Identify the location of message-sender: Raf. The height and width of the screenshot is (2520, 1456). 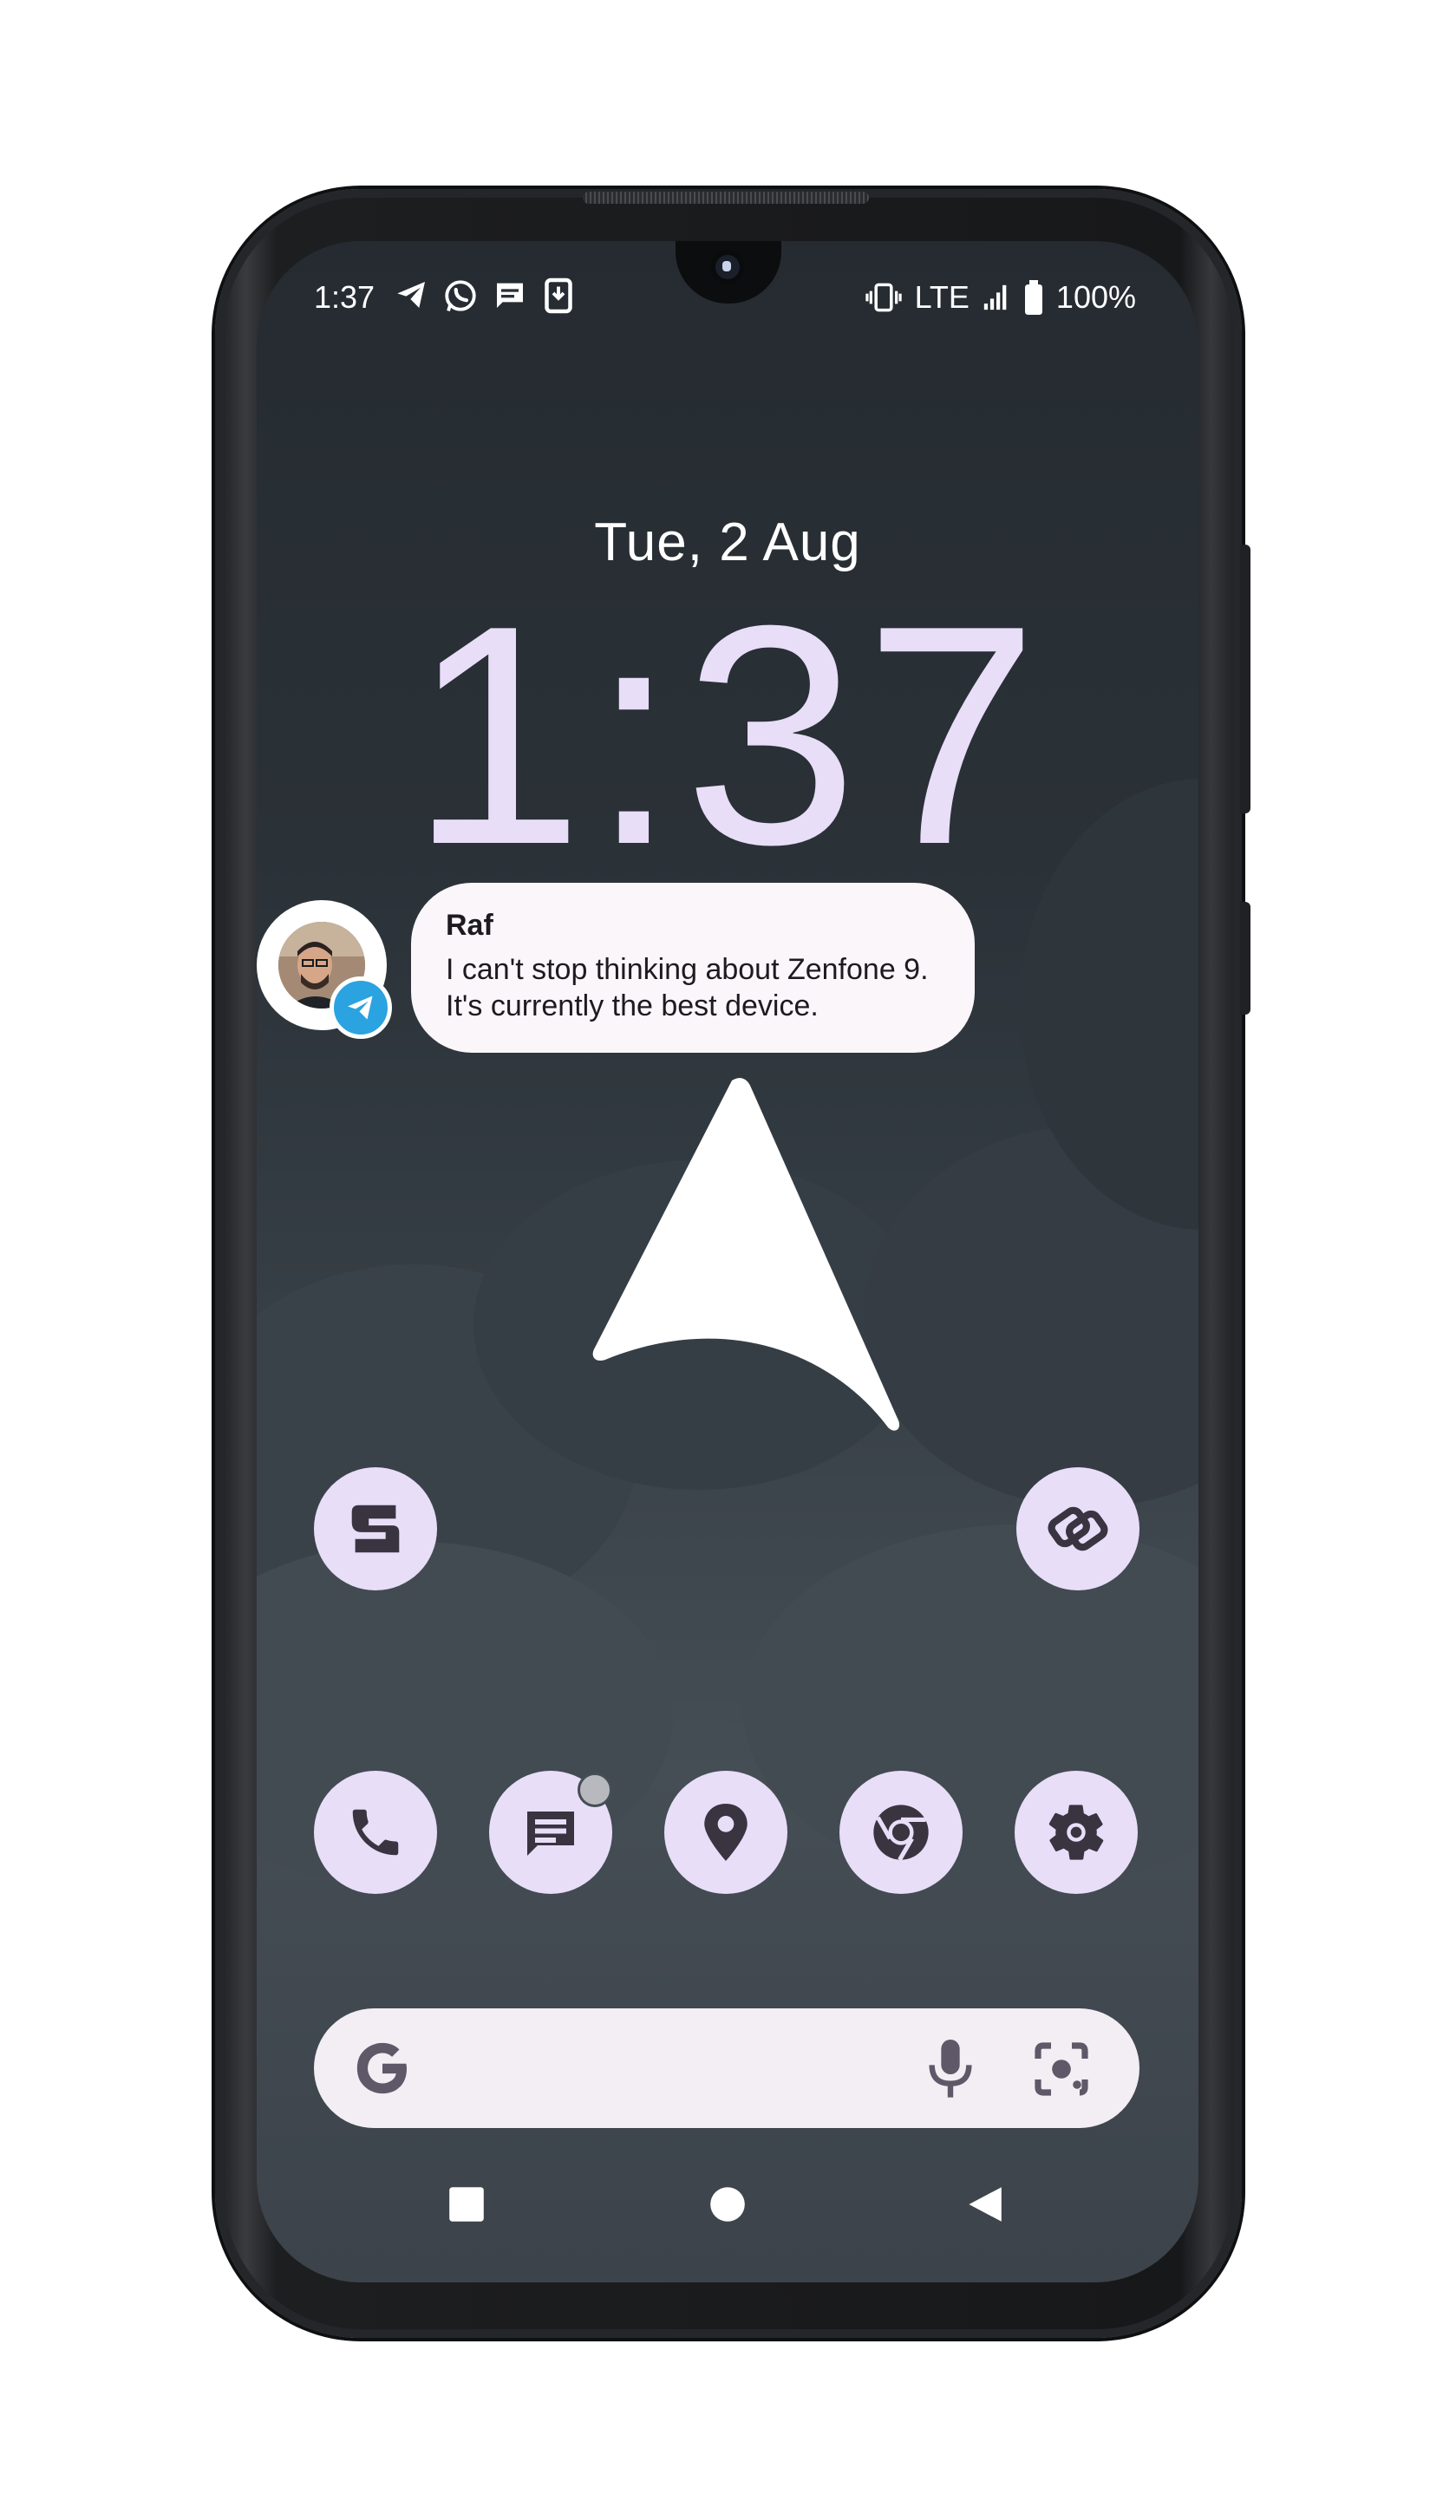
(469, 925).